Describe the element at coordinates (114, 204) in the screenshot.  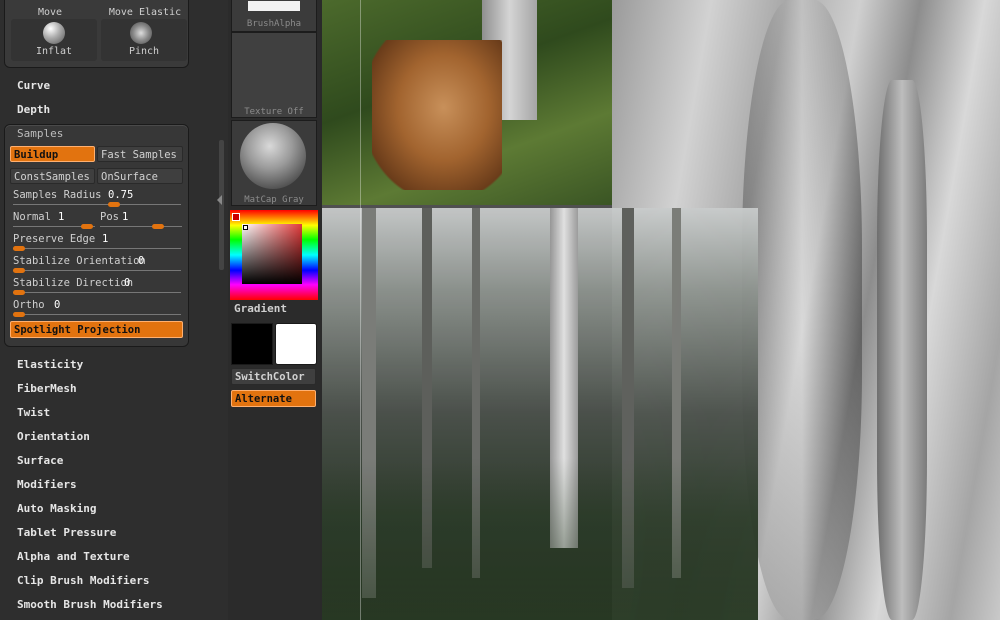
I see `samples-radius-knob` at that location.